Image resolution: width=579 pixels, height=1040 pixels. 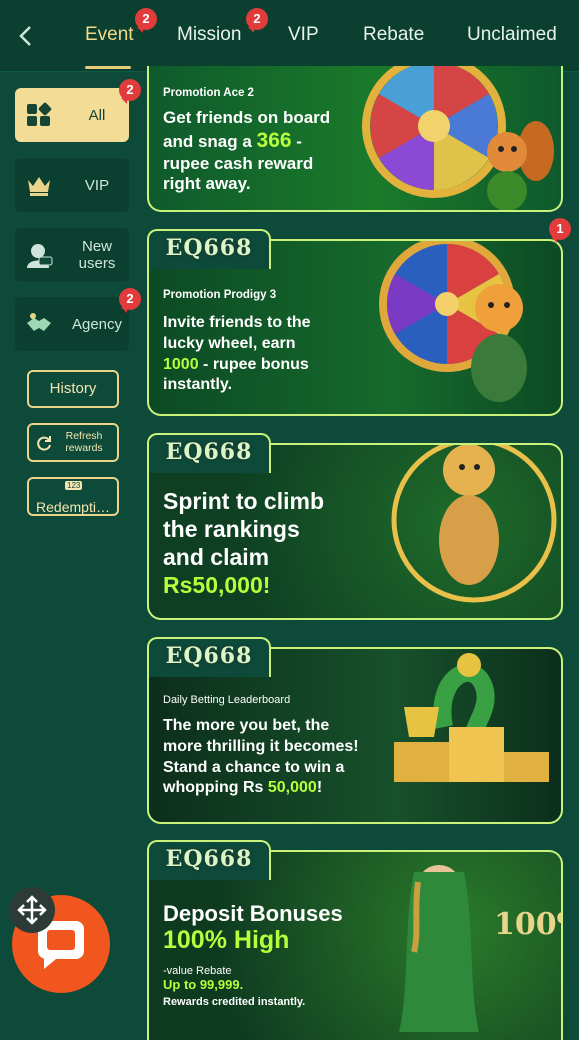 I want to click on card5-footnote: Rewards credited instantly., so click(x=234, y=1002).